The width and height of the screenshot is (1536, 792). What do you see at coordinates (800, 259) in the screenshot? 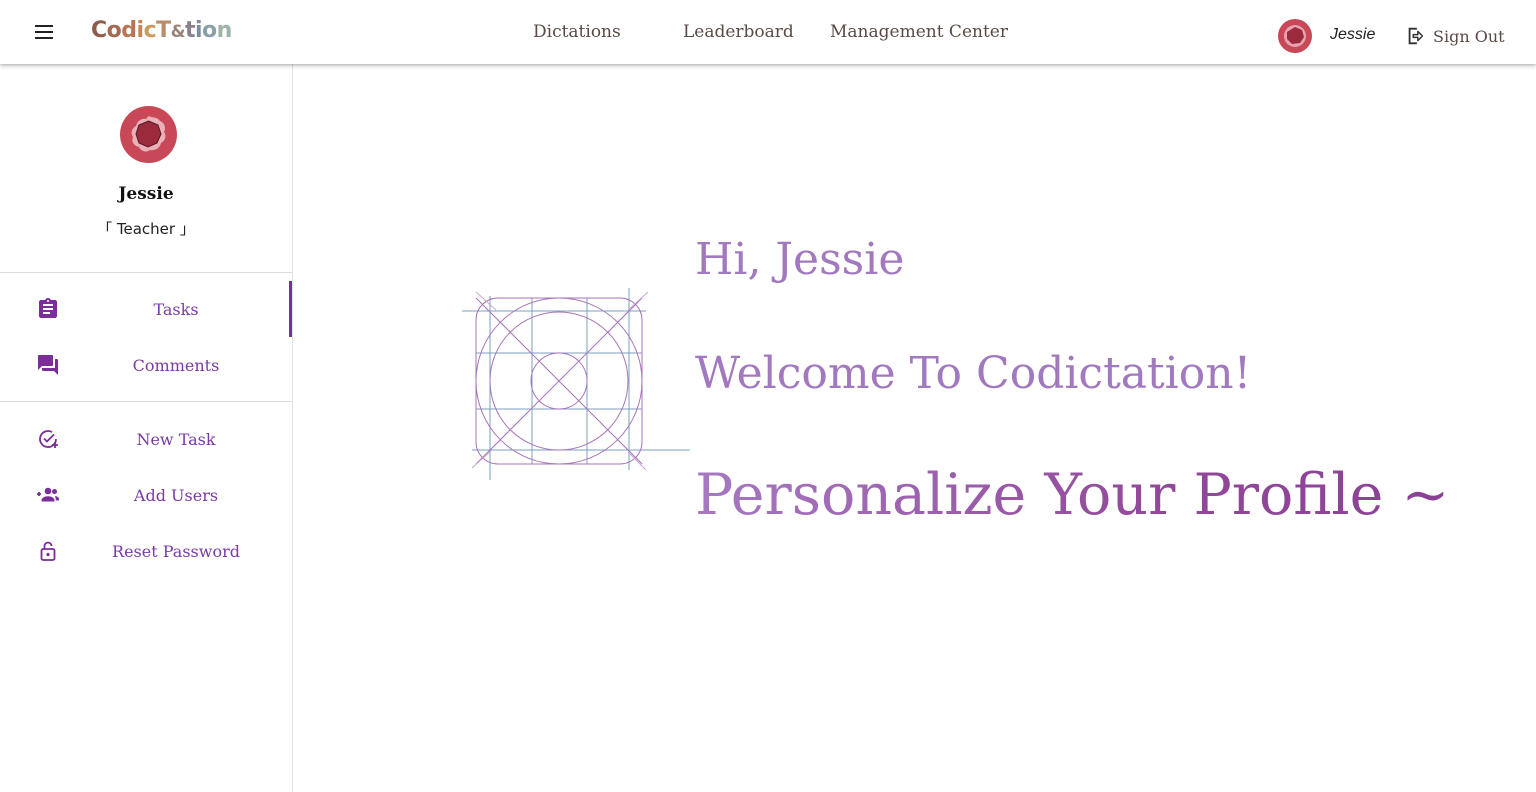
I see `greeting-heading: Hi, Jessie` at bounding box center [800, 259].